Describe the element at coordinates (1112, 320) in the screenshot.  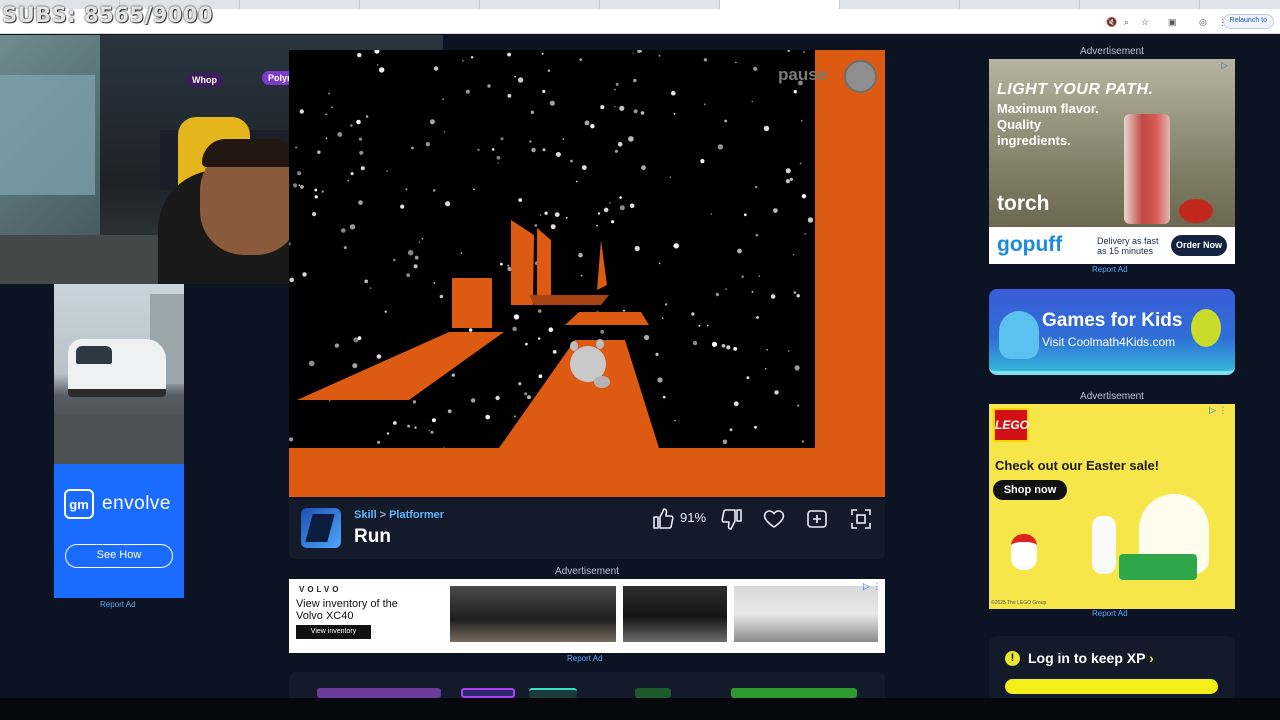
I see `kids-banner-title: Games for Kids` at that location.